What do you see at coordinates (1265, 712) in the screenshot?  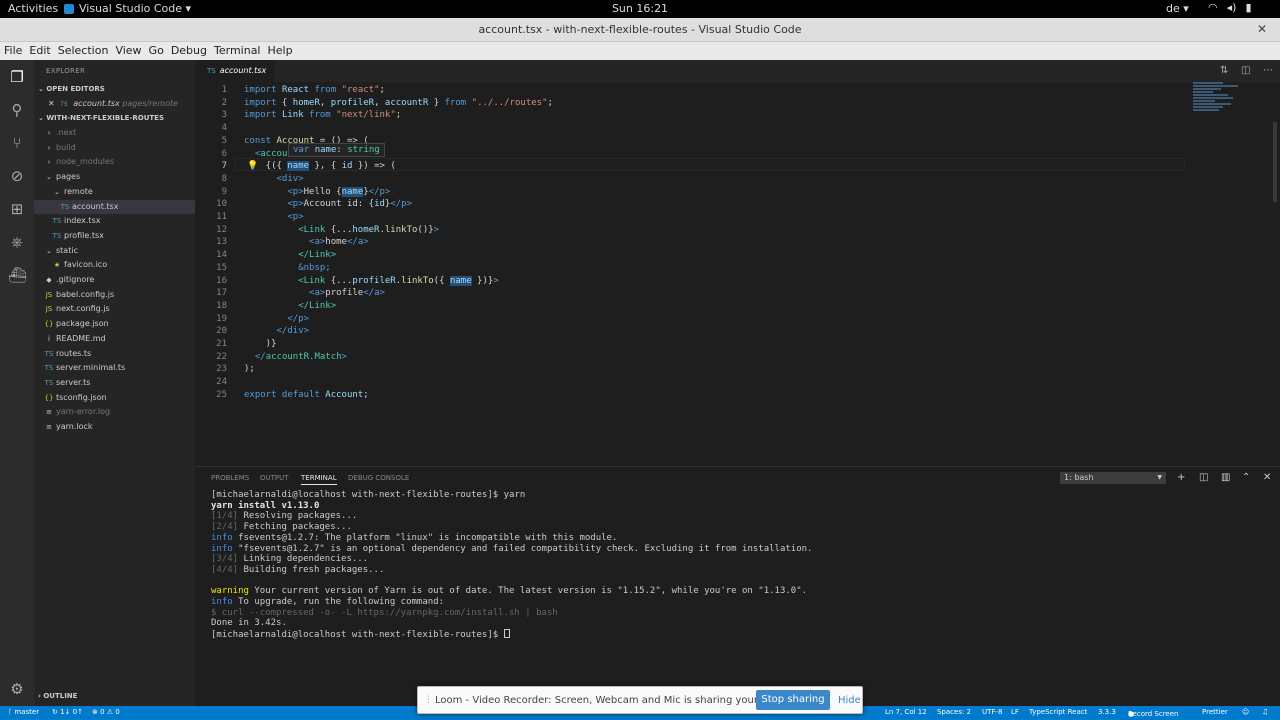 I see `bell-icon: ♫` at bounding box center [1265, 712].